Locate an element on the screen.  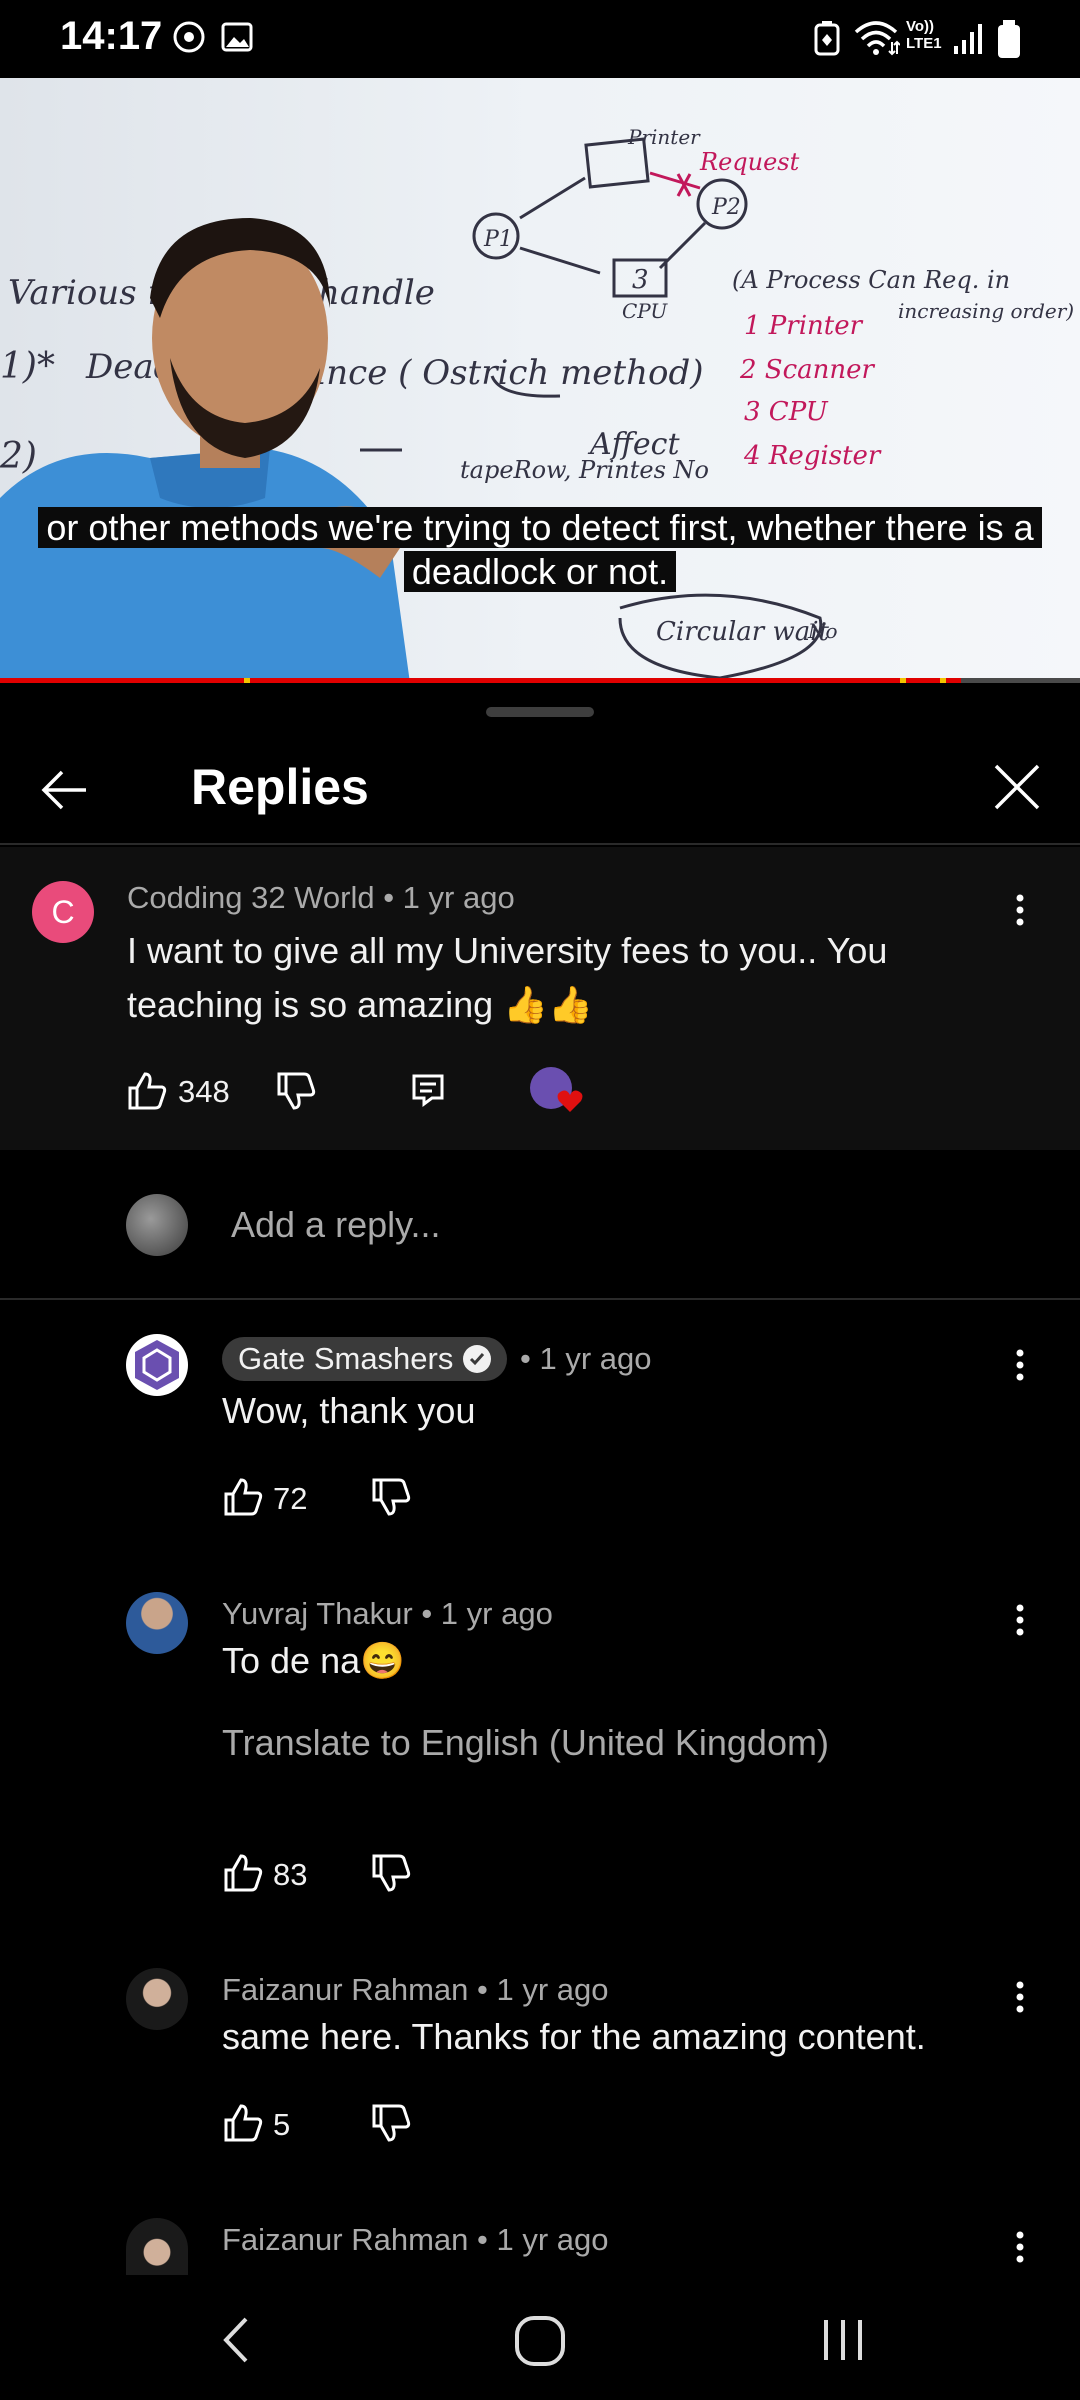
like-count: 348 is located at coordinates (204, 1091).